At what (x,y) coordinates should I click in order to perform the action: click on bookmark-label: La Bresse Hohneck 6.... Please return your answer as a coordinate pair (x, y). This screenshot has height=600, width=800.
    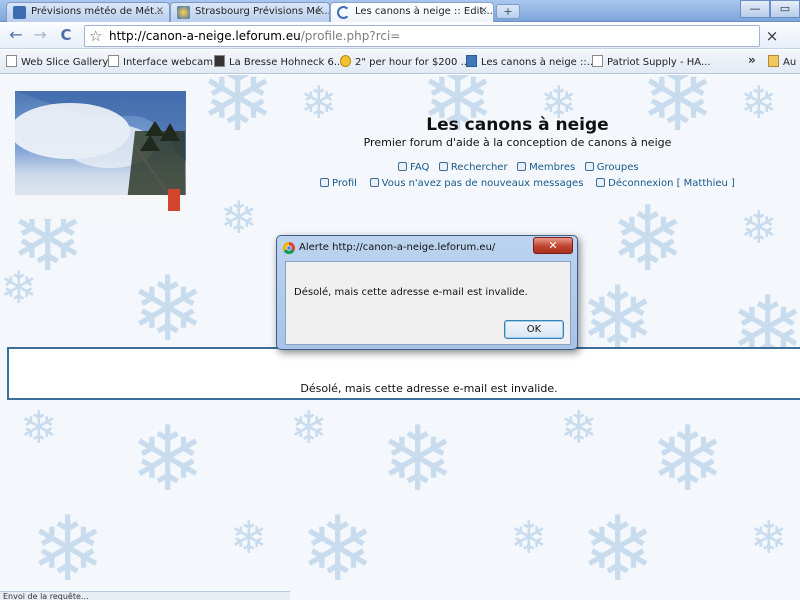
    Looking at the image, I should click on (286, 62).